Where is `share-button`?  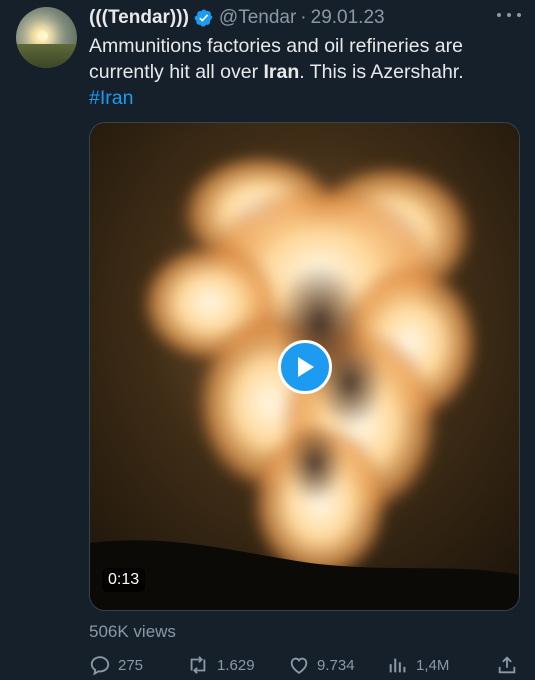 share-button is located at coordinates (510, 665).